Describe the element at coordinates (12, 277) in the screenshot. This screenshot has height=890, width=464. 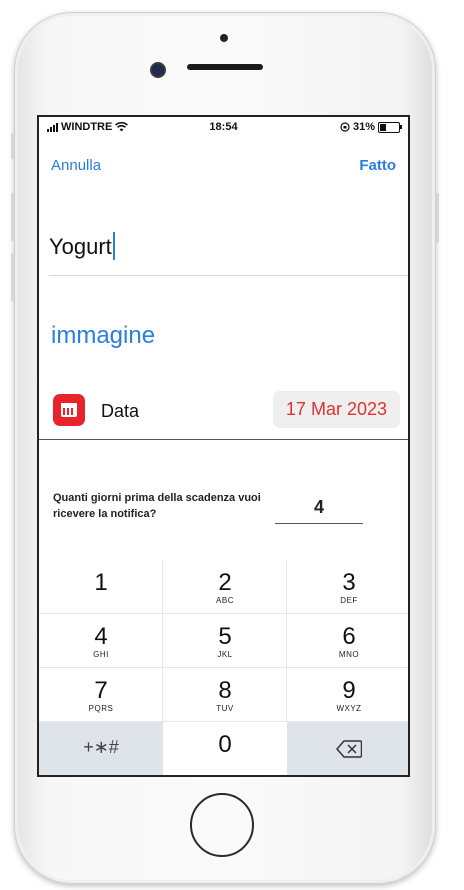
I see `volume-down-button` at that location.